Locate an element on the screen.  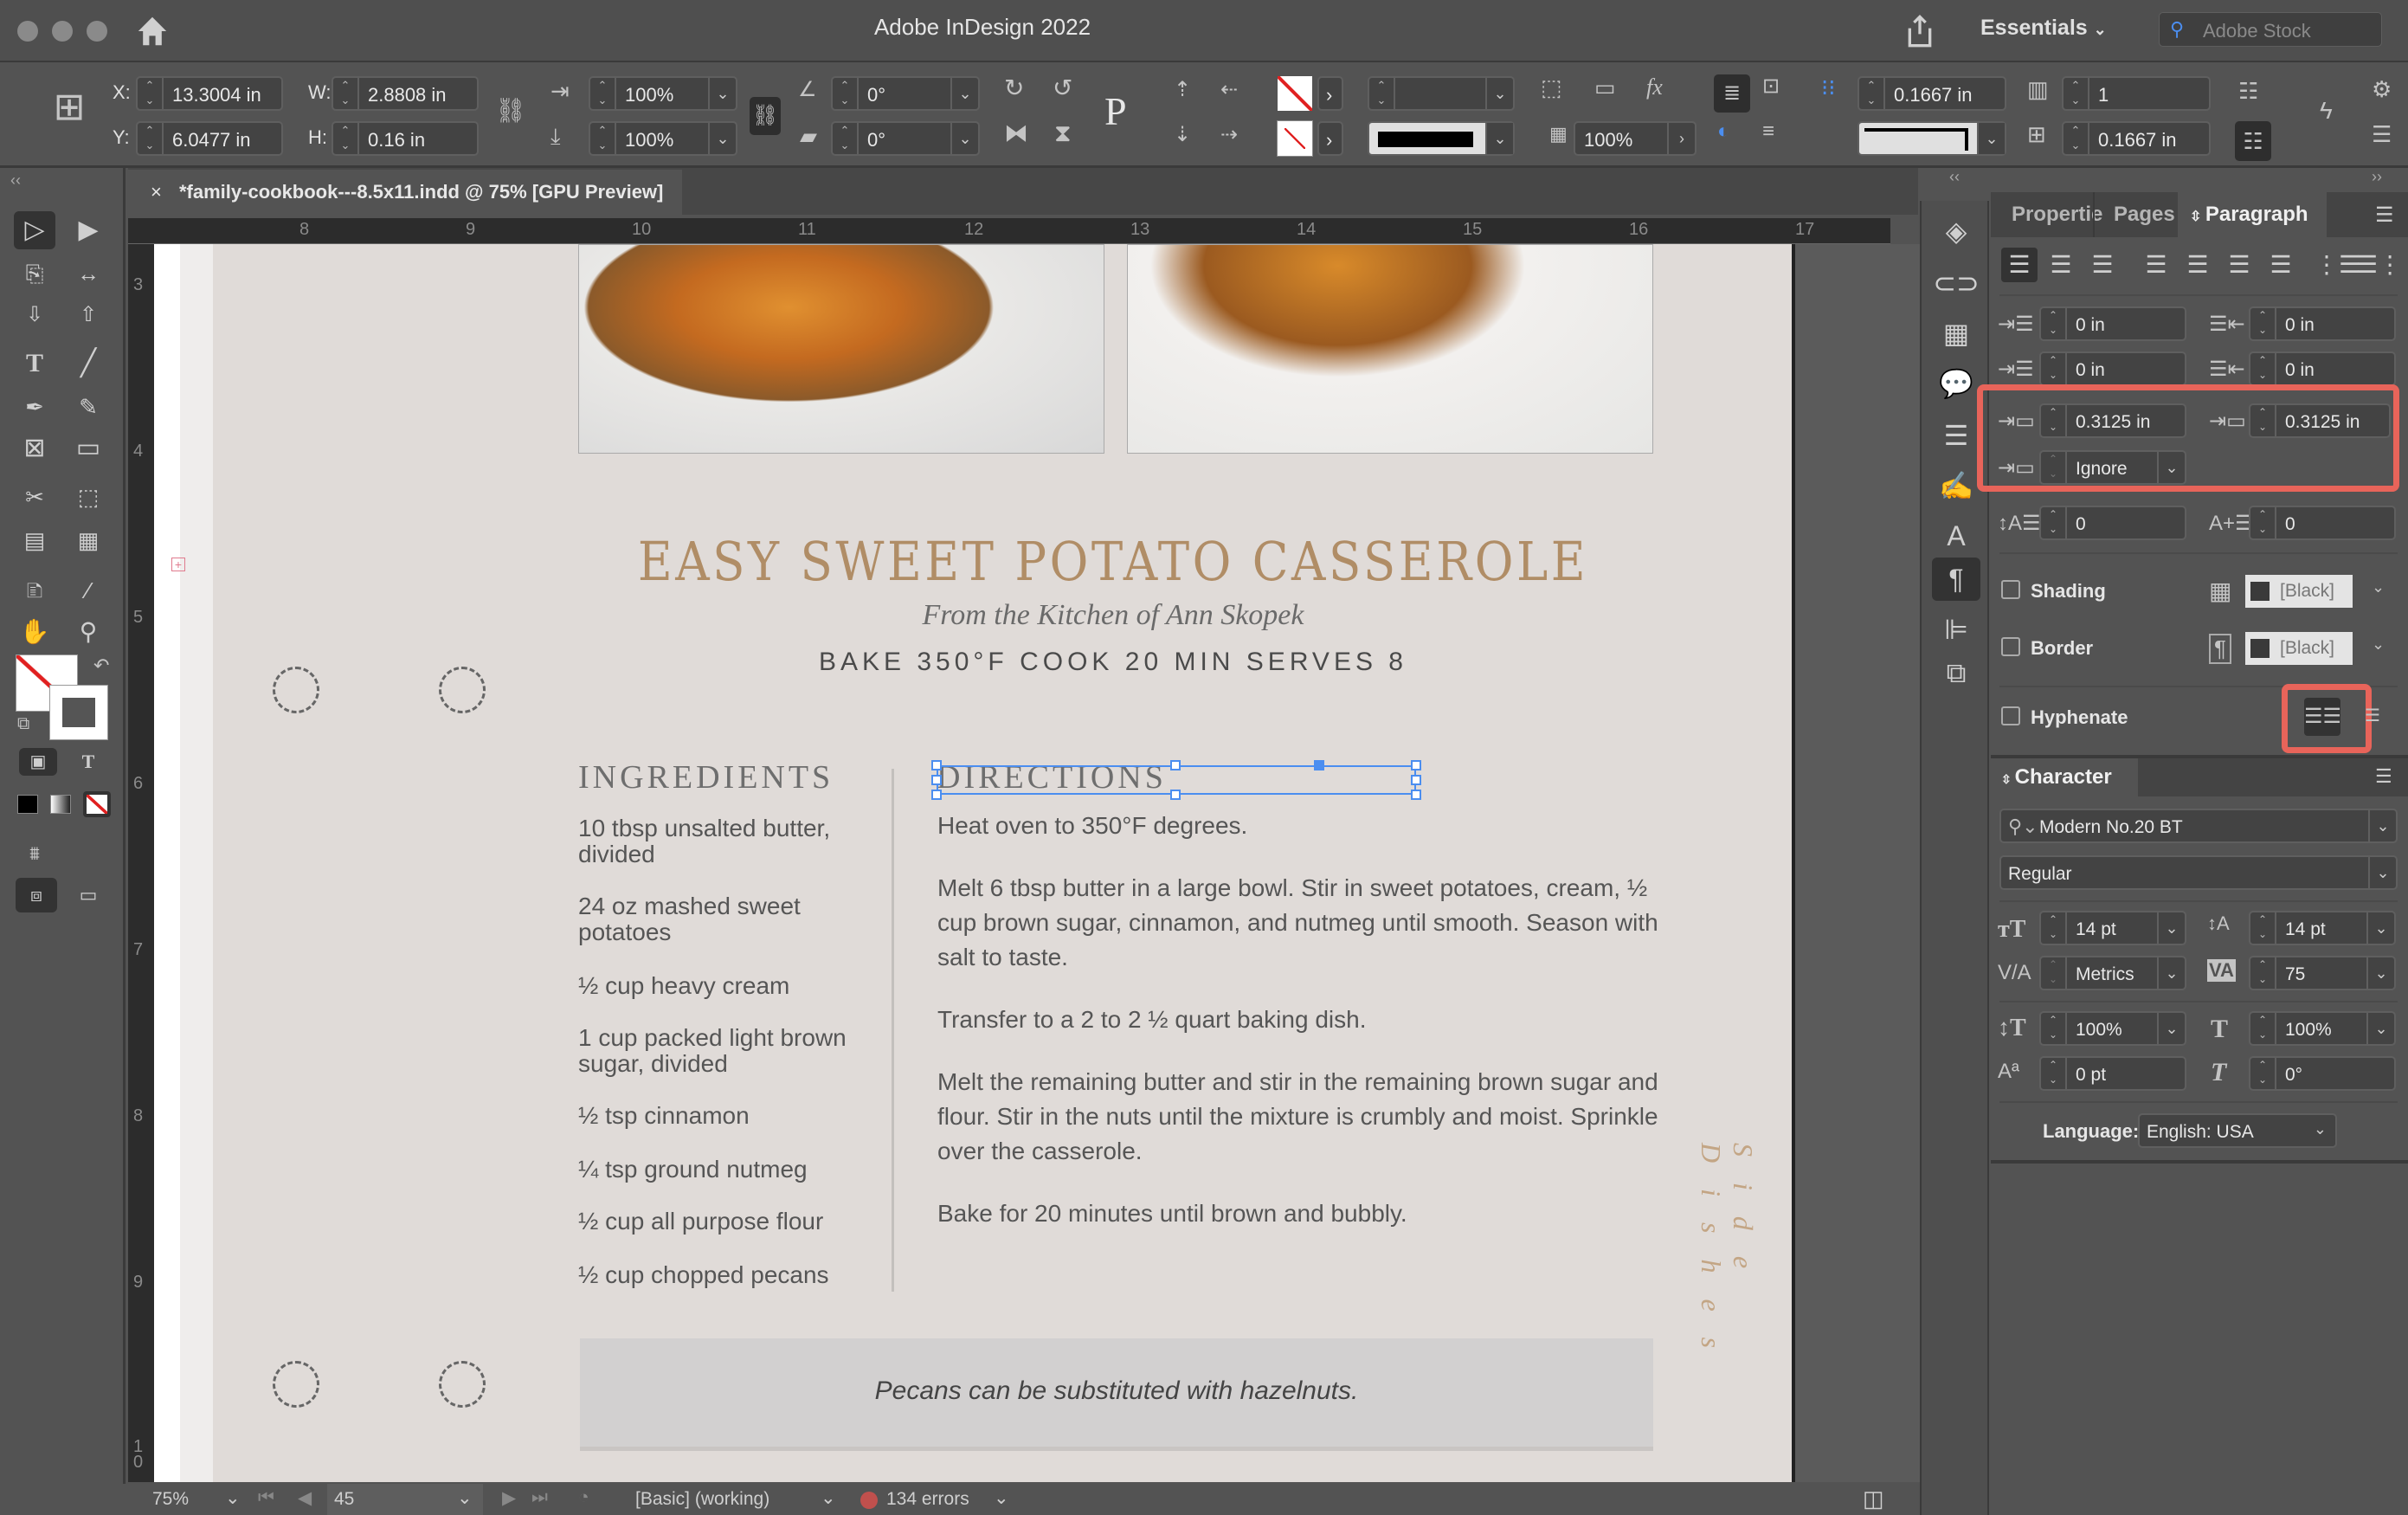
ingredient-item: ½ cup all purpose flour is located at coordinates (721, 1222).